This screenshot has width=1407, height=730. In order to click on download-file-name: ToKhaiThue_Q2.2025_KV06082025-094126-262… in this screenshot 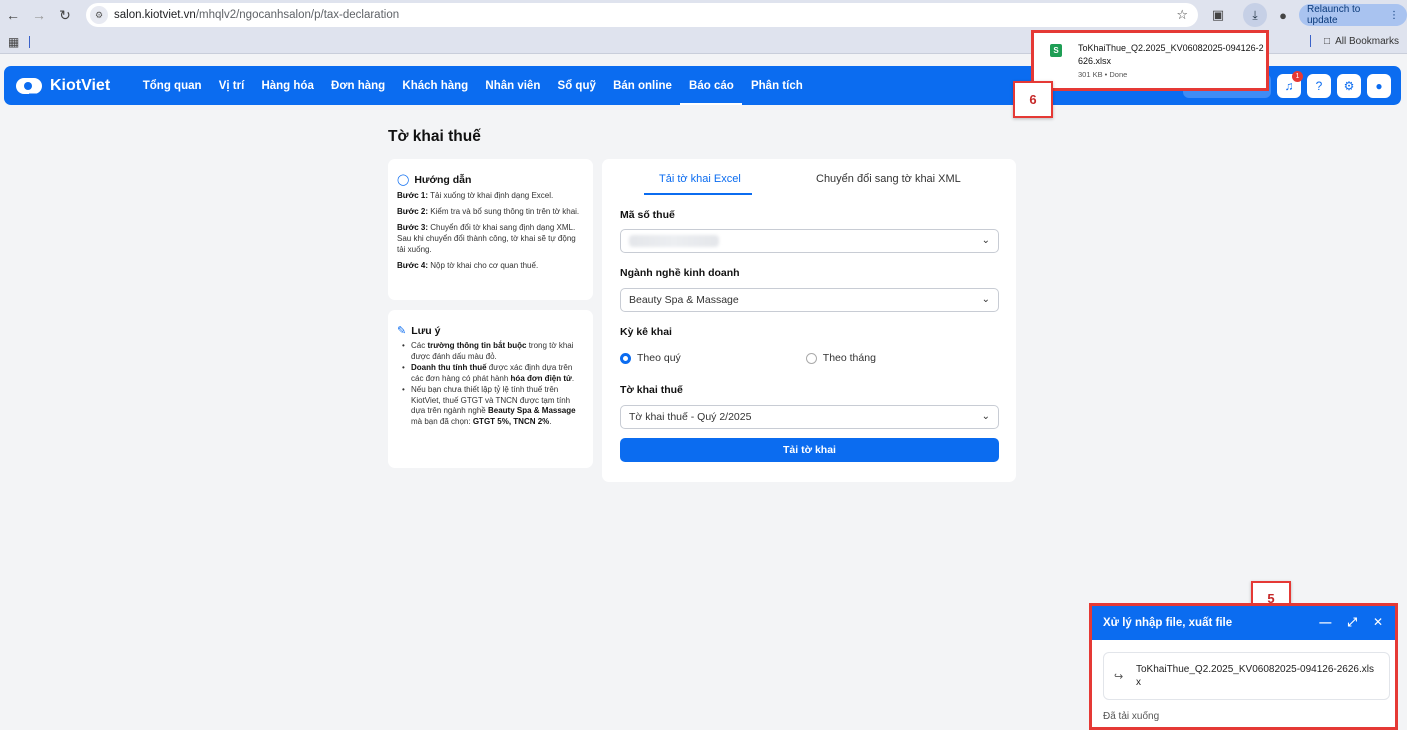, I will do `click(1171, 55)`.